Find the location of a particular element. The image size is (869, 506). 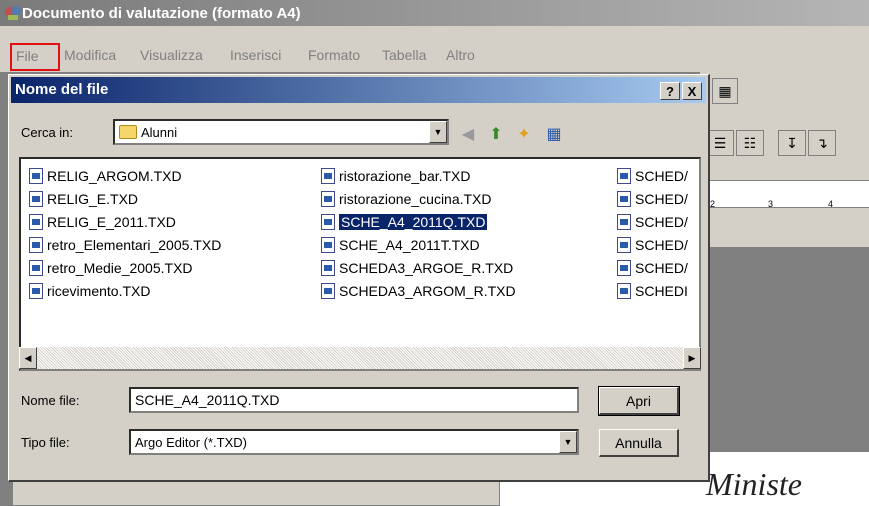

up-folder-icon: ⬆ is located at coordinates (496, 134).